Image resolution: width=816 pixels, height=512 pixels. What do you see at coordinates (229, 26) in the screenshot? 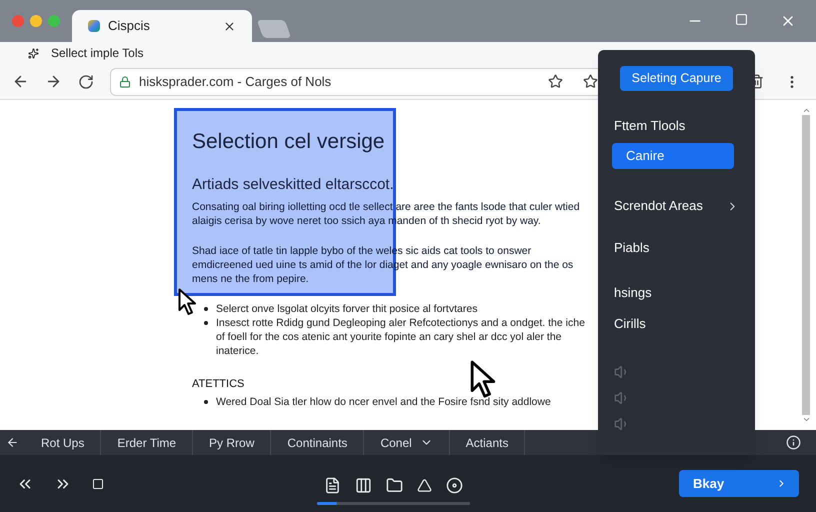
I see `close-icon` at bounding box center [229, 26].